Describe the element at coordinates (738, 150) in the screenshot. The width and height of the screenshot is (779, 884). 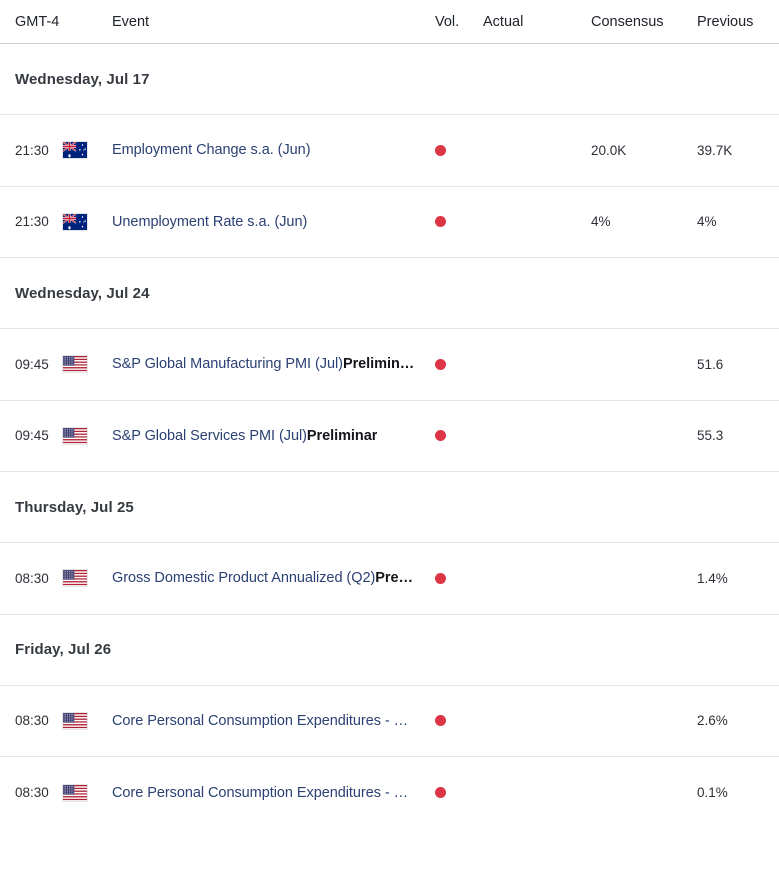
I see `event-previous-value-cell: 39.7K` at that location.